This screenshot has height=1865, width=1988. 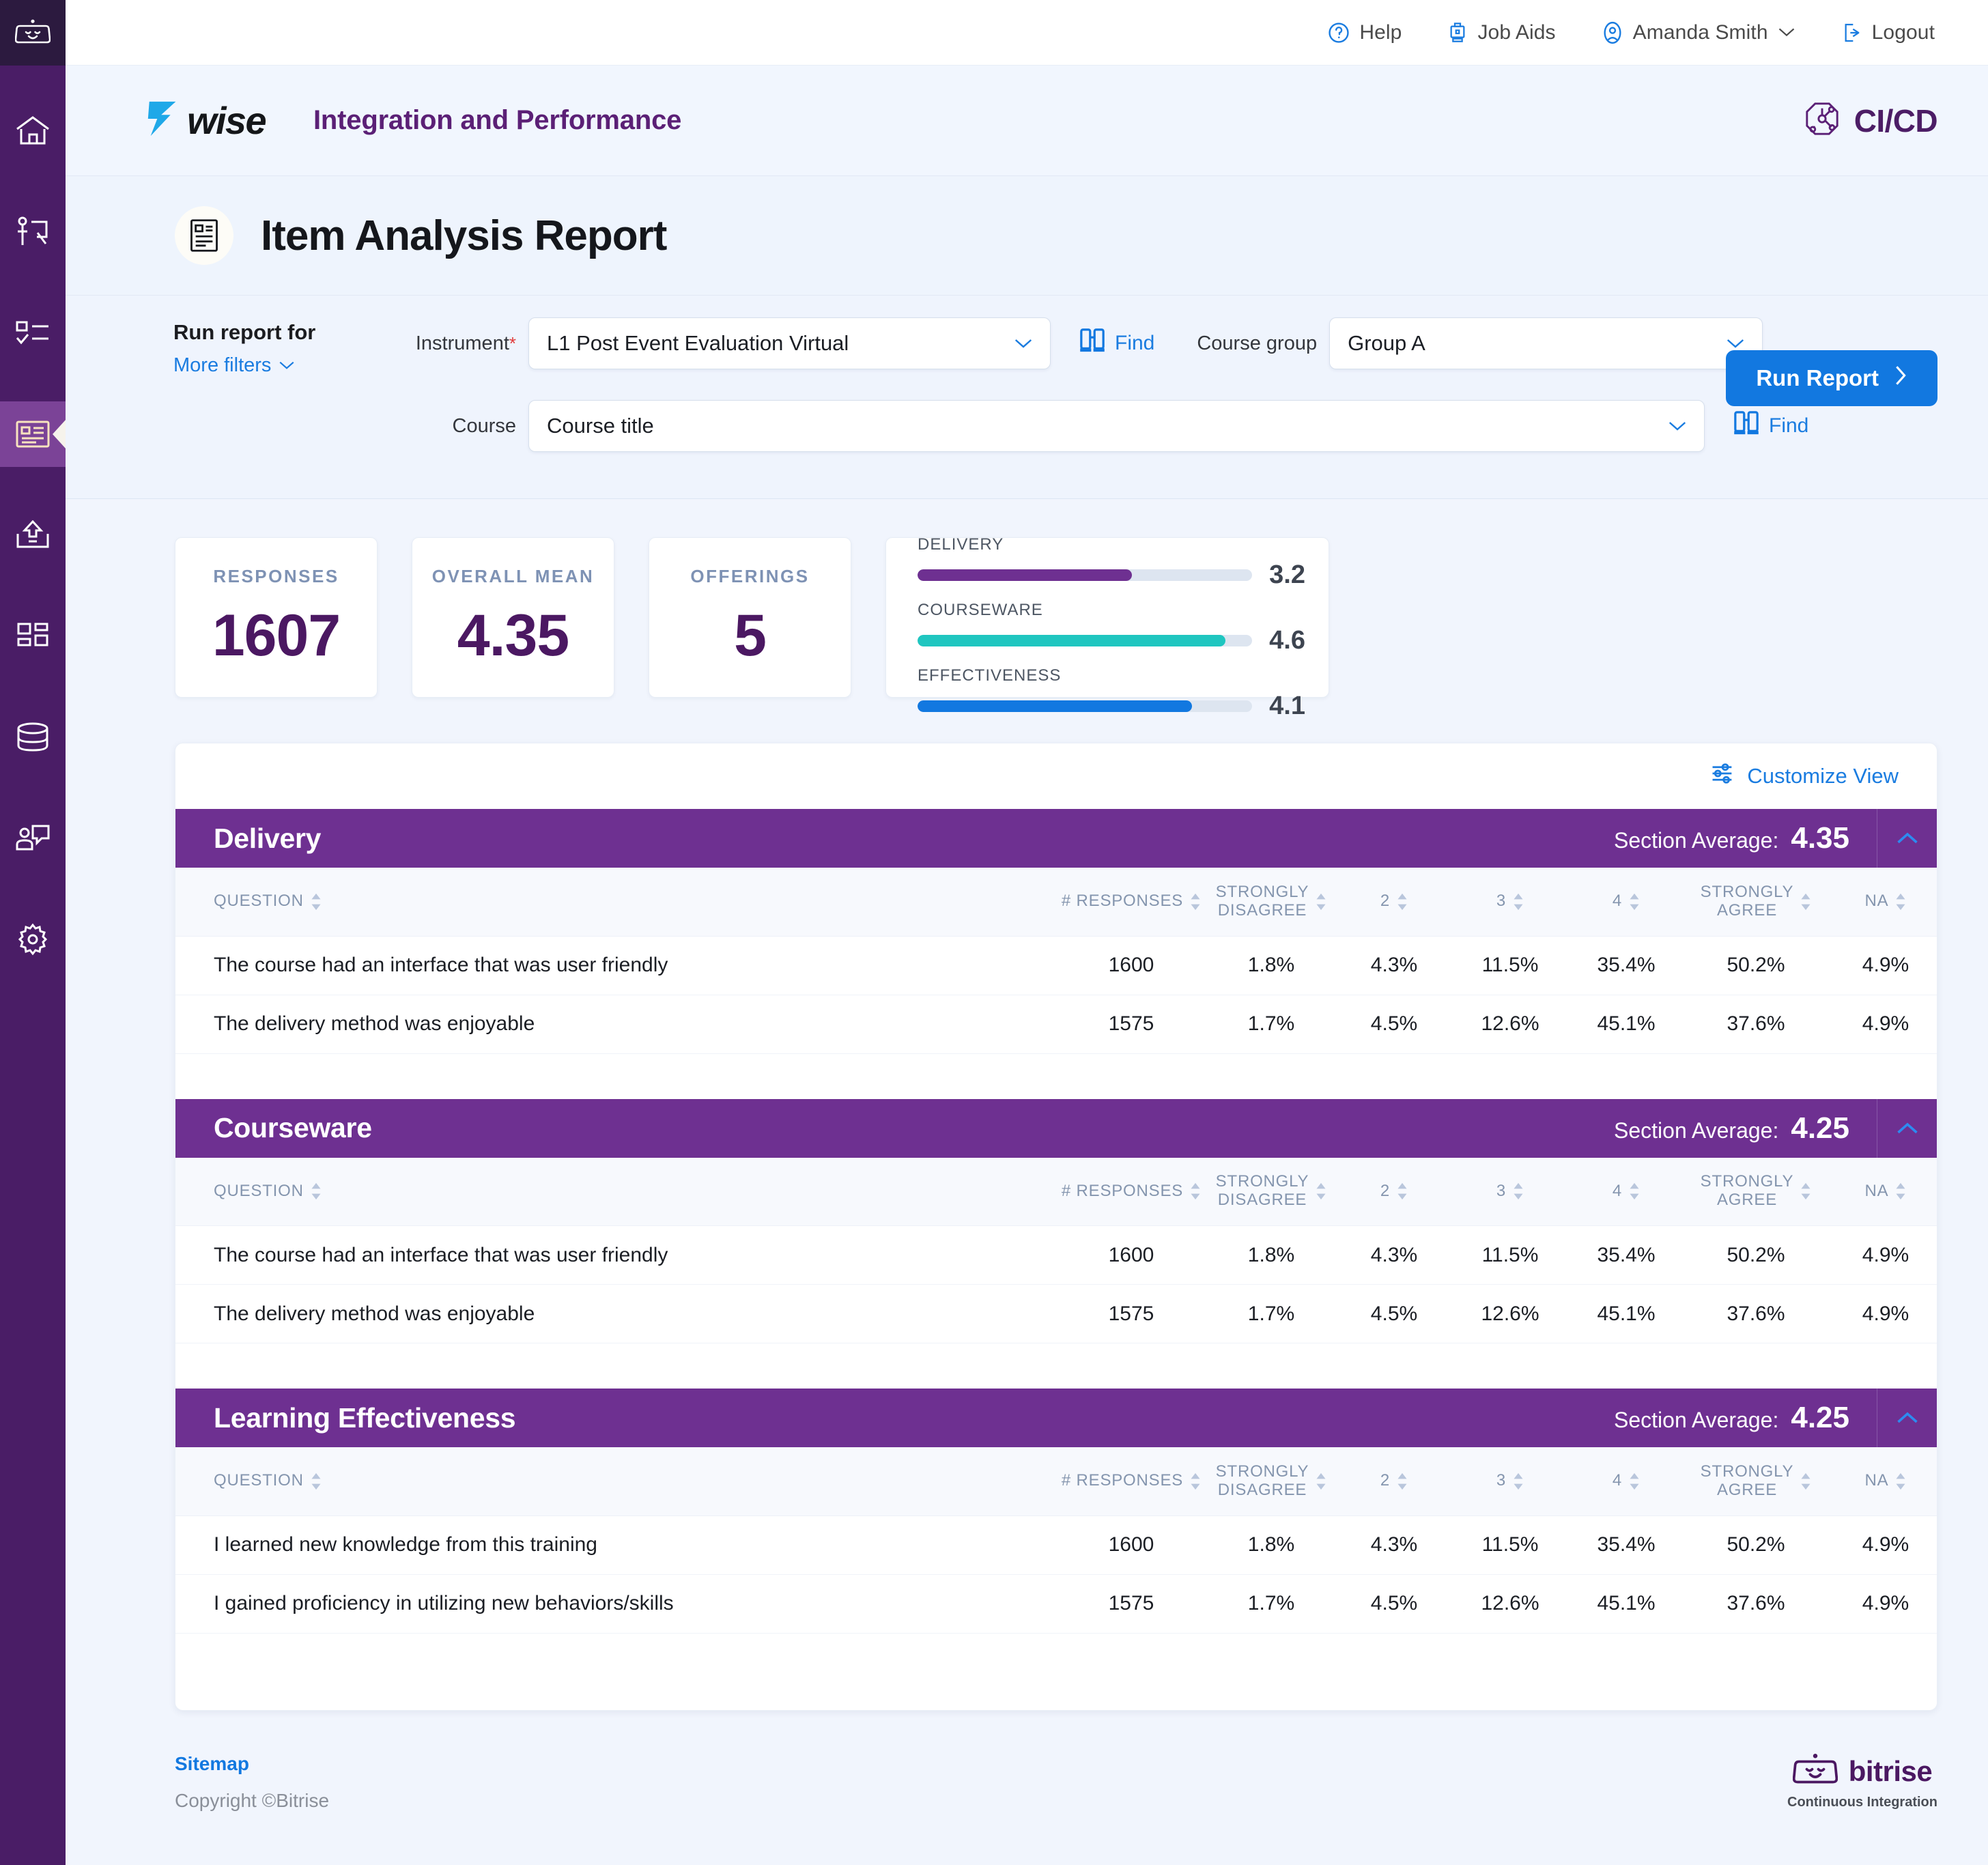 I want to click on cell-sd: 1.8%, so click(x=1271, y=1255).